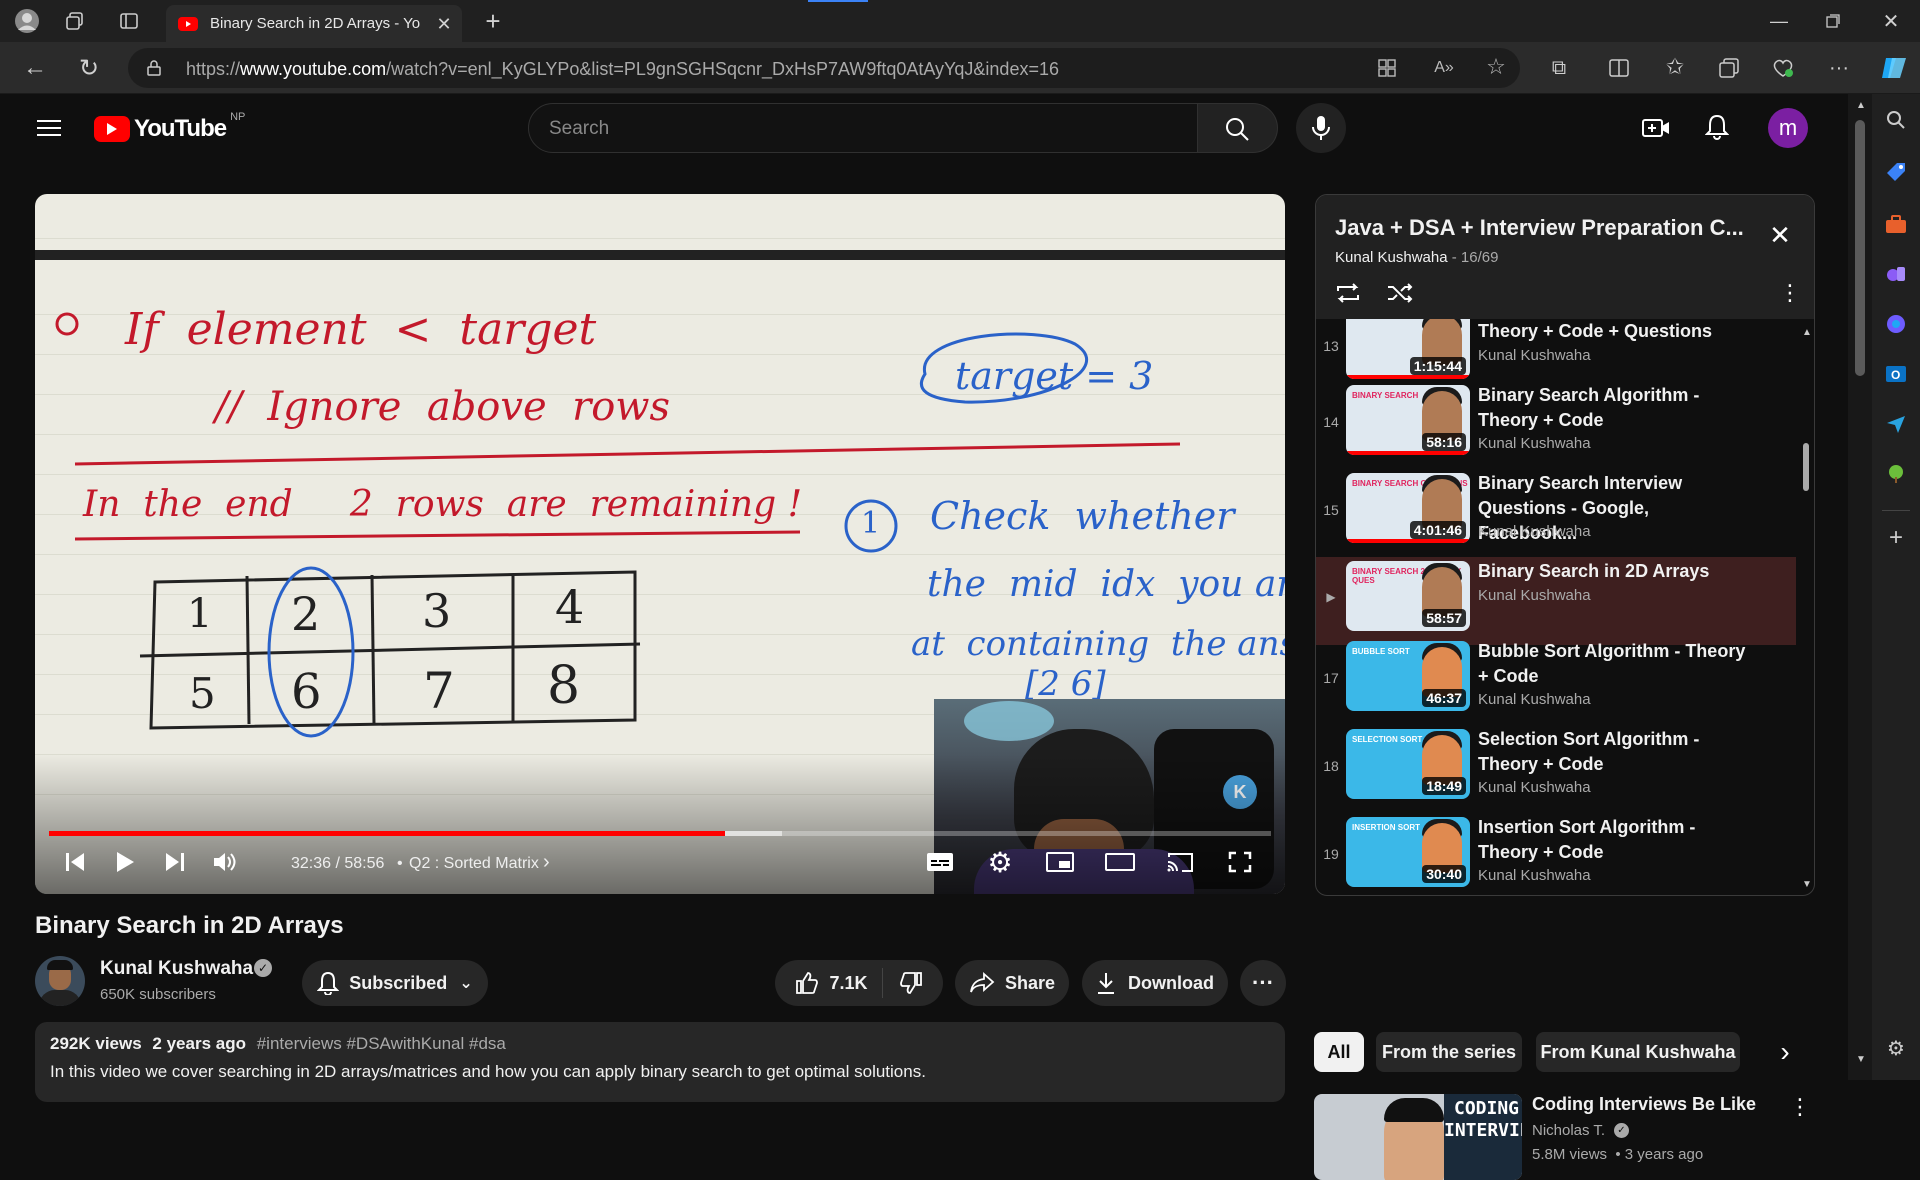 The image size is (1920, 1180). I want to click on sidebar-copilot-icon, so click(1896, 324).